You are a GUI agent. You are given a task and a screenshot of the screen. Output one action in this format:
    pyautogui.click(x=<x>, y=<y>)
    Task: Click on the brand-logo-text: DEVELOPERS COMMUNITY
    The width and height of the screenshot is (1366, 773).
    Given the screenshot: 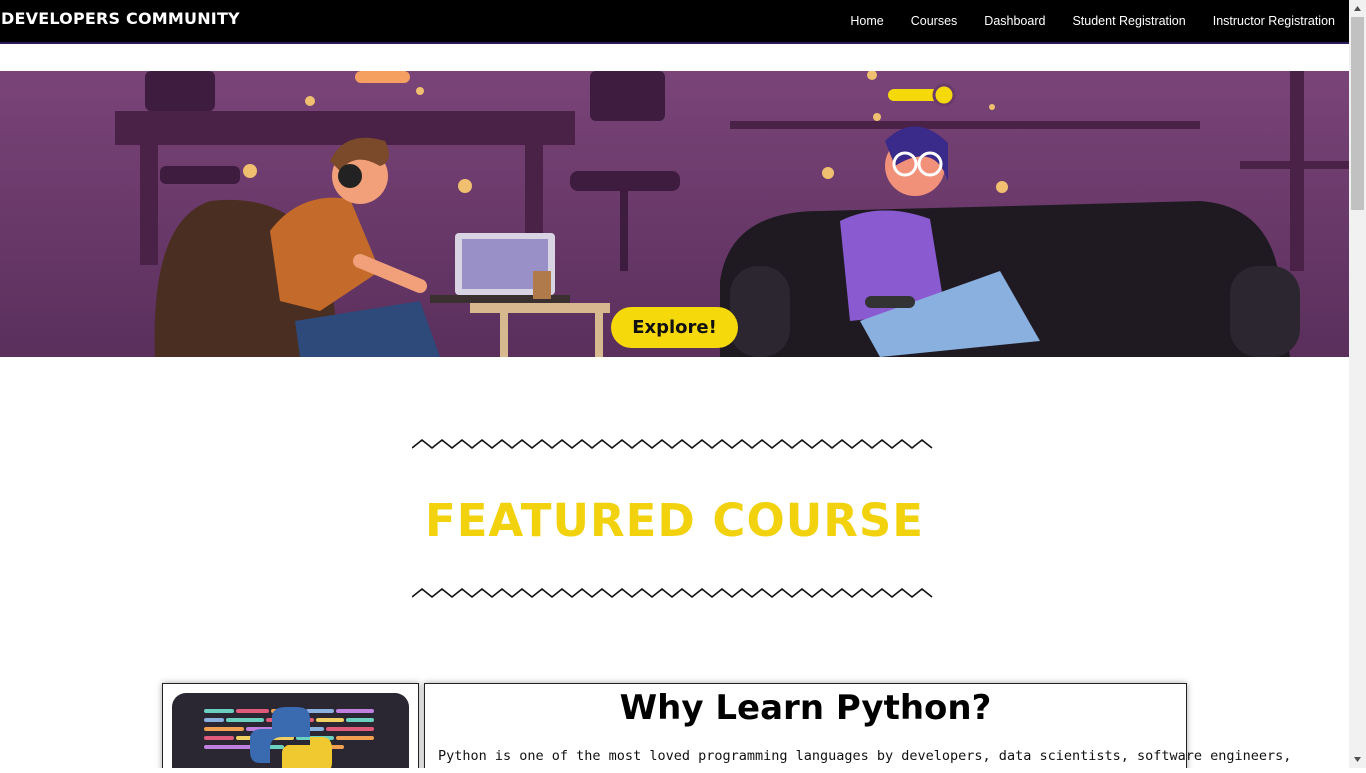 What is the action you would take?
    pyautogui.click(x=120, y=18)
    